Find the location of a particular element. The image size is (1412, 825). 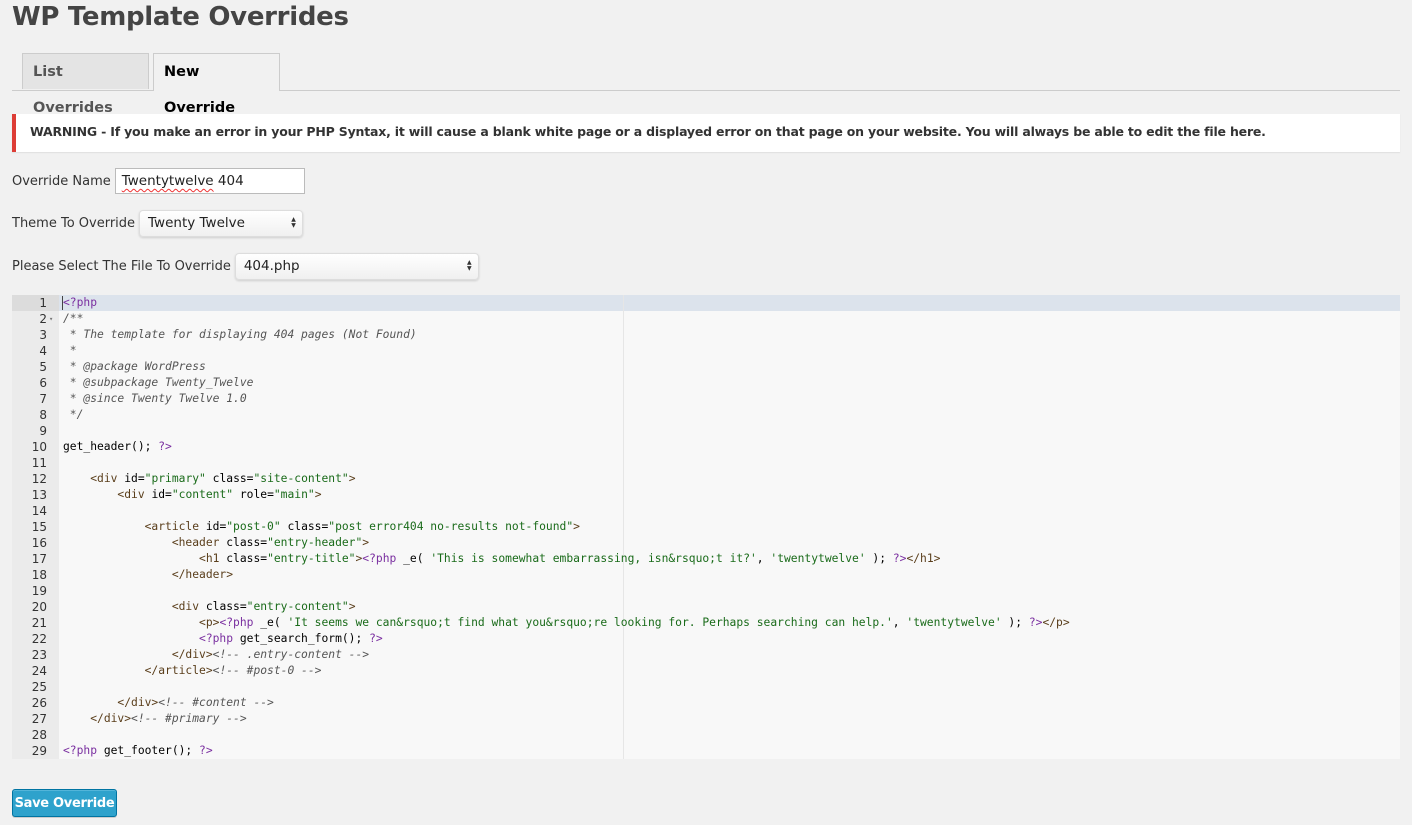

line-number: 21 is located at coordinates (39, 623).